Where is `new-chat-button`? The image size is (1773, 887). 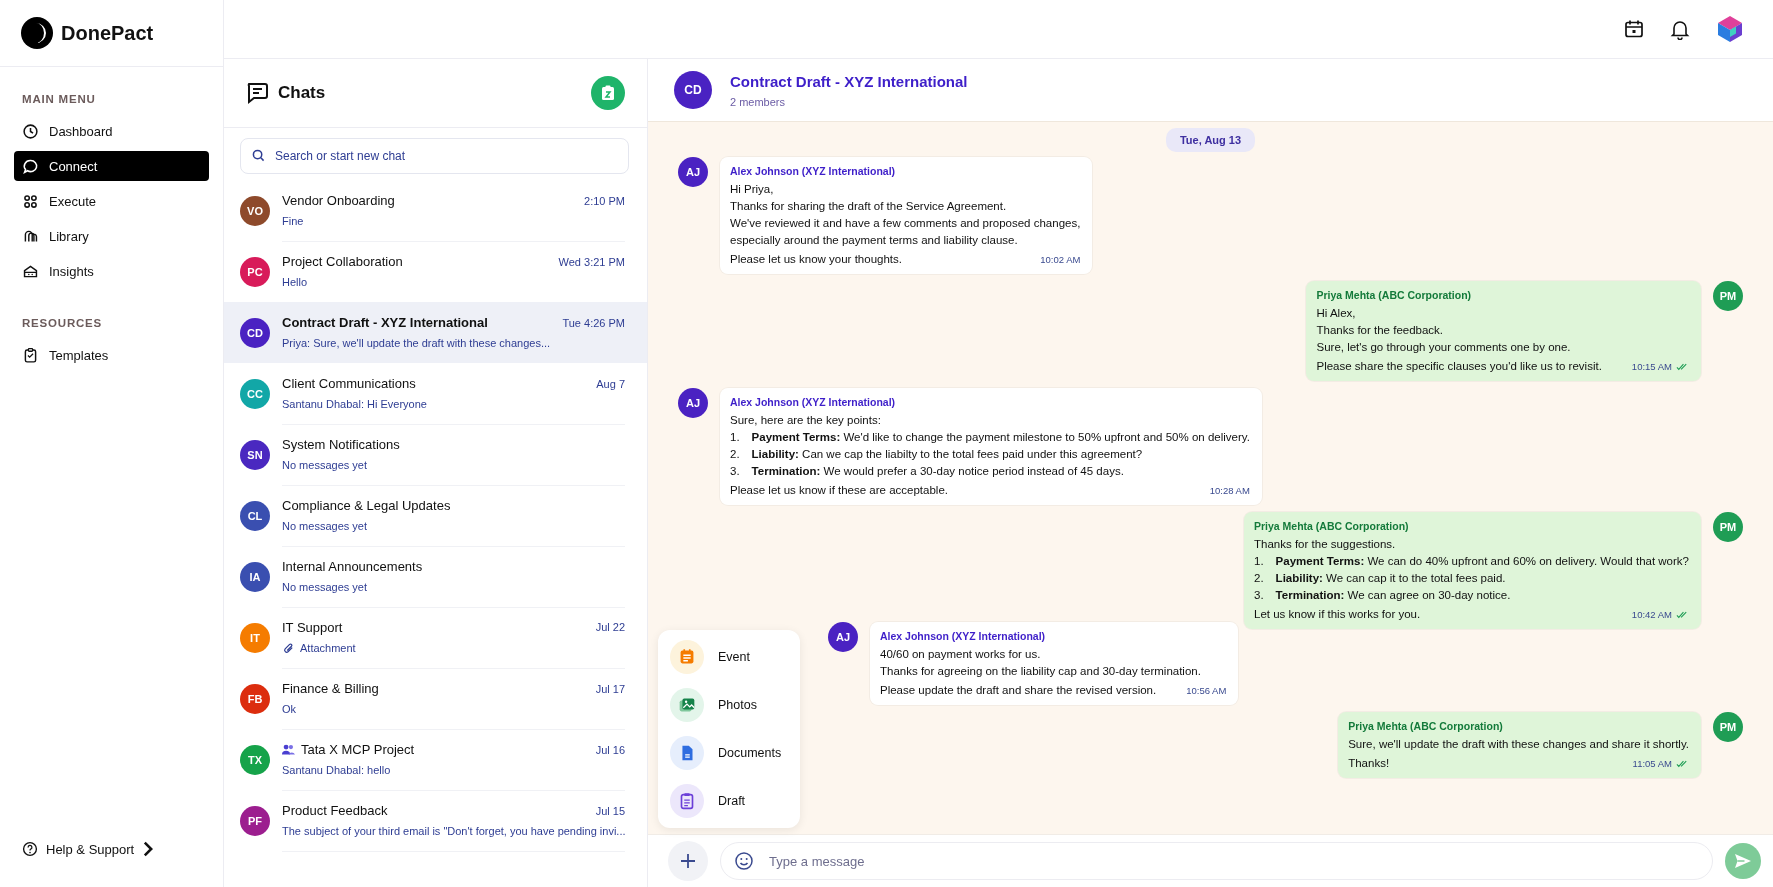 new-chat-button is located at coordinates (608, 93).